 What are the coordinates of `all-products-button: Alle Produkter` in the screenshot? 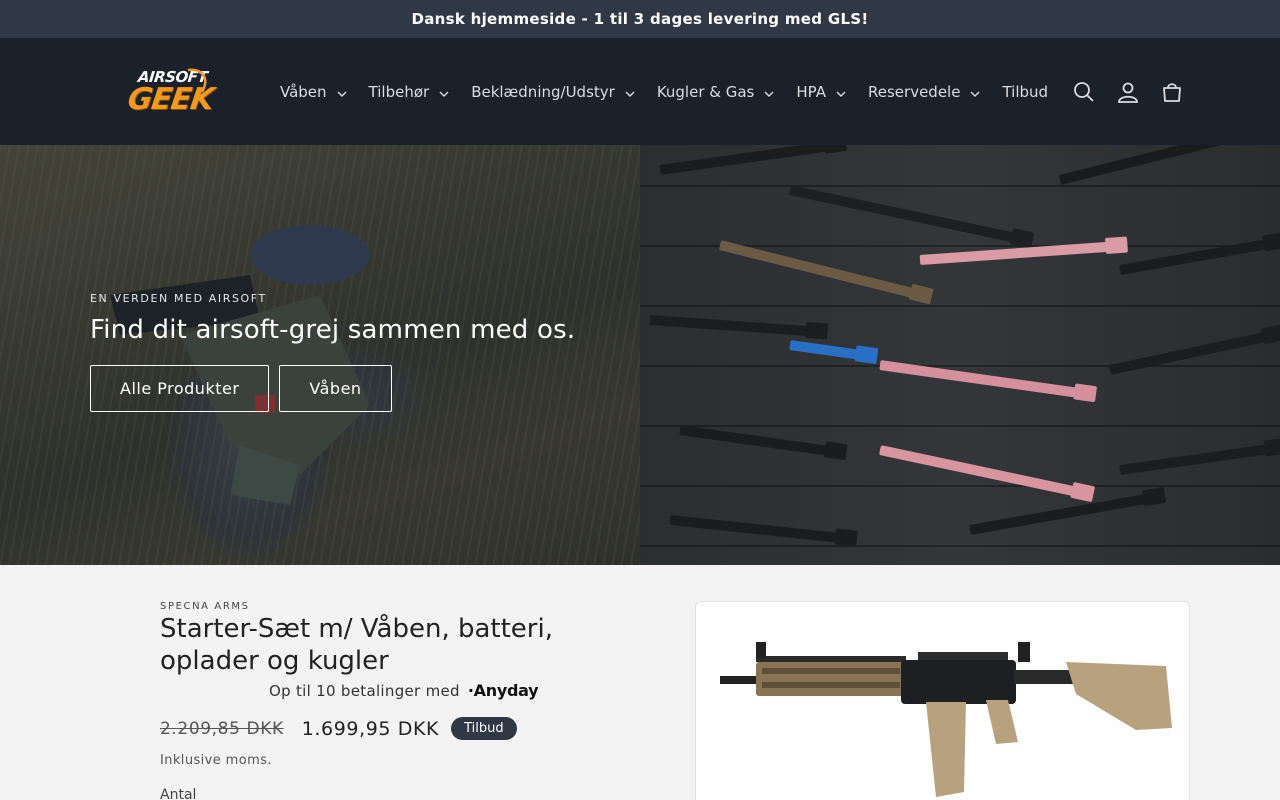 It's located at (180, 388).